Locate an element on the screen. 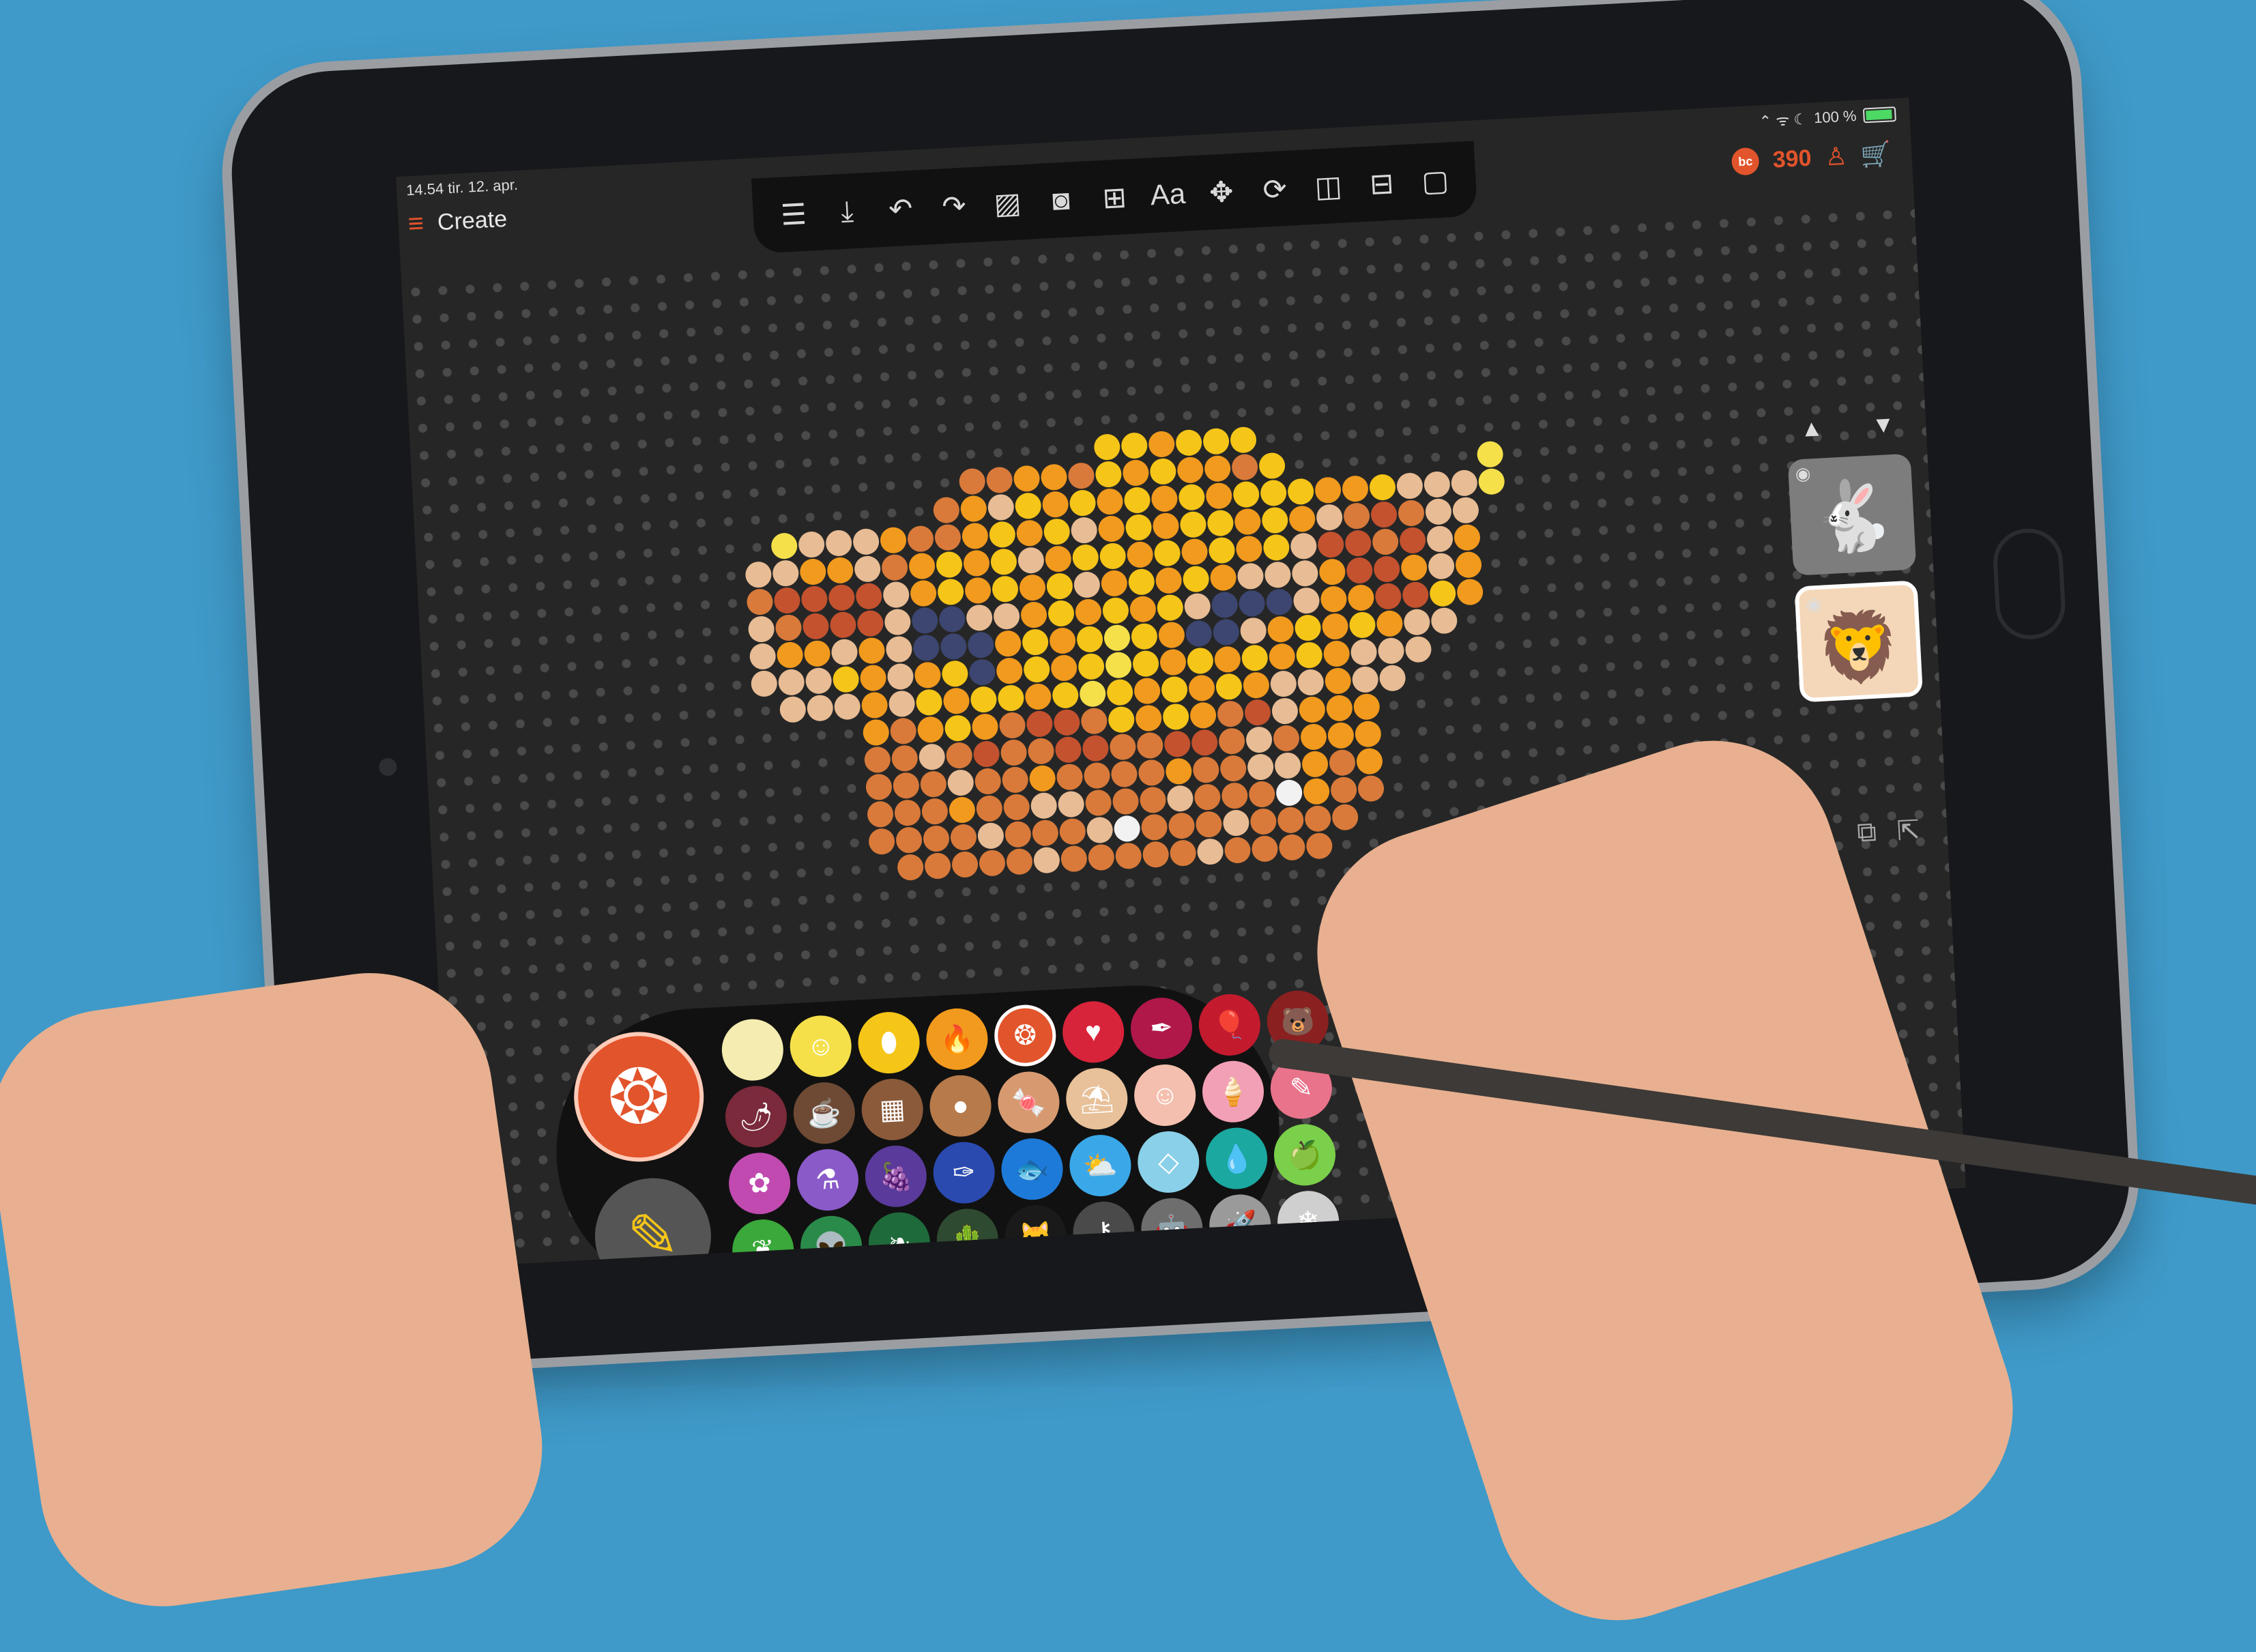  swatch-fish-icon: 🐟 is located at coordinates (1032, 1169).